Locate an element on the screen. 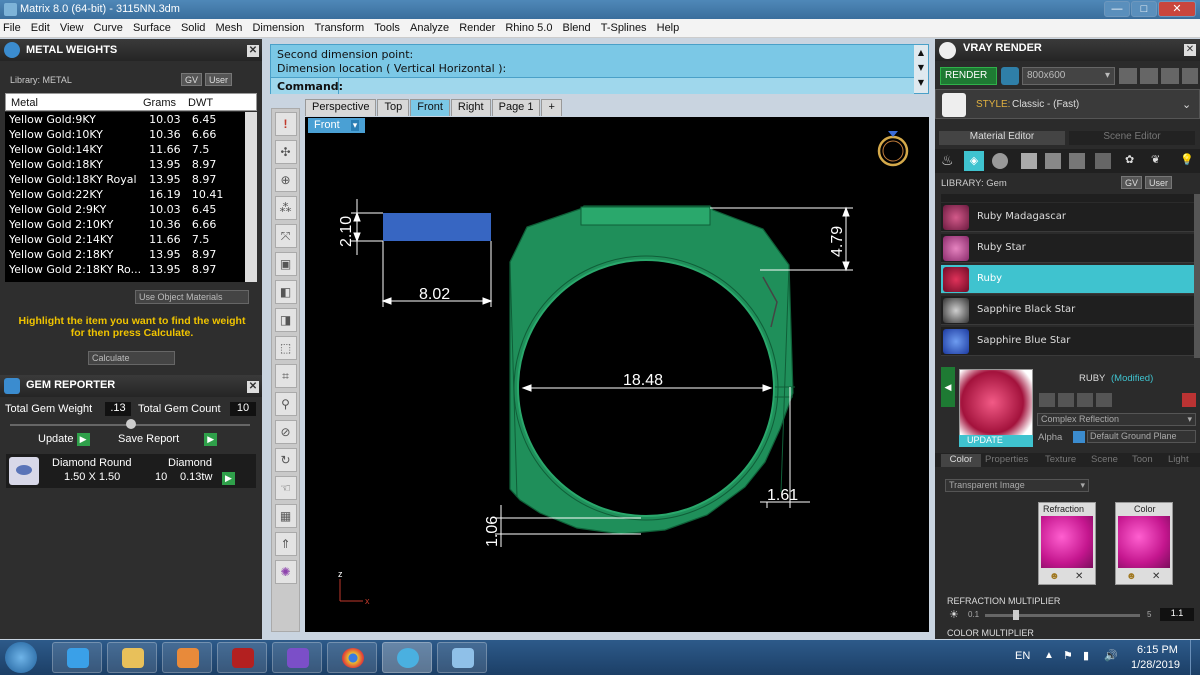 The image size is (1200, 675). metal-table-row: Yellow Gold:22KY 16.19 10.41 is located at coordinates (125, 194).